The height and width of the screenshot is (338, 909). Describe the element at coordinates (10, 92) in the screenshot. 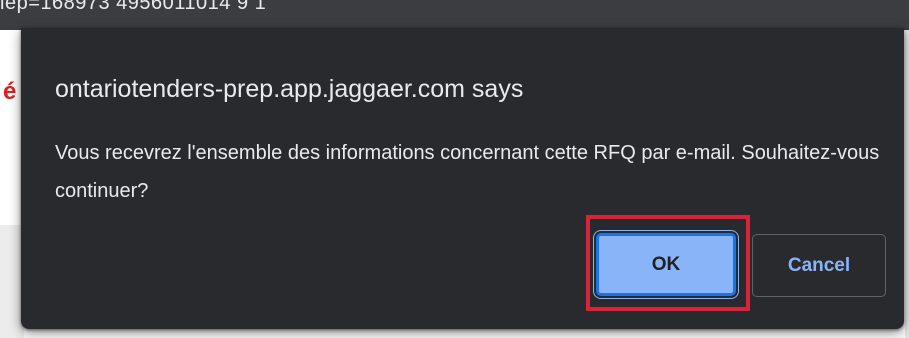

I see `background-red-text-fragment: é` at that location.